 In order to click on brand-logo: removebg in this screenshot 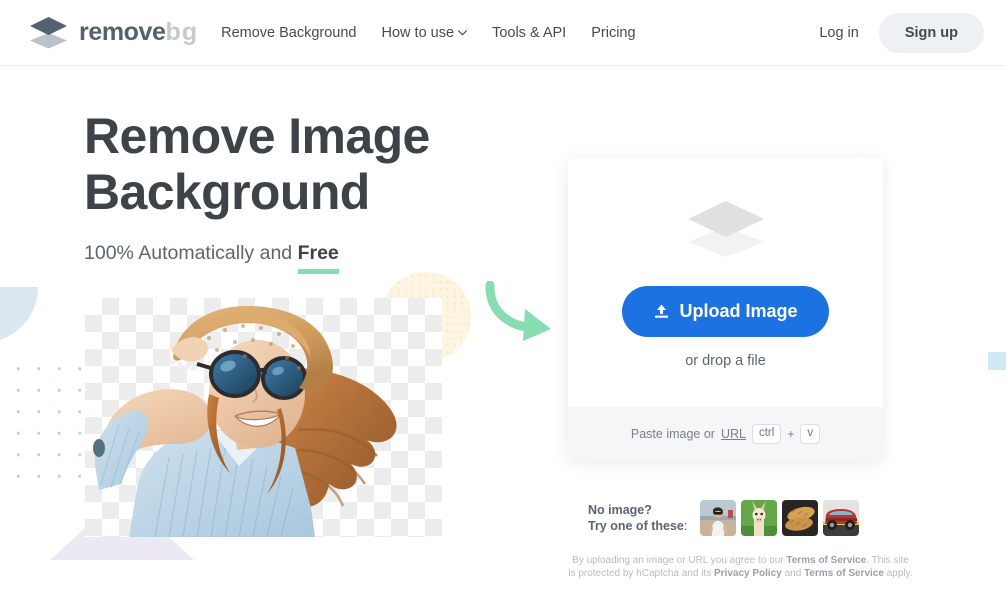, I will do `click(113, 33)`.